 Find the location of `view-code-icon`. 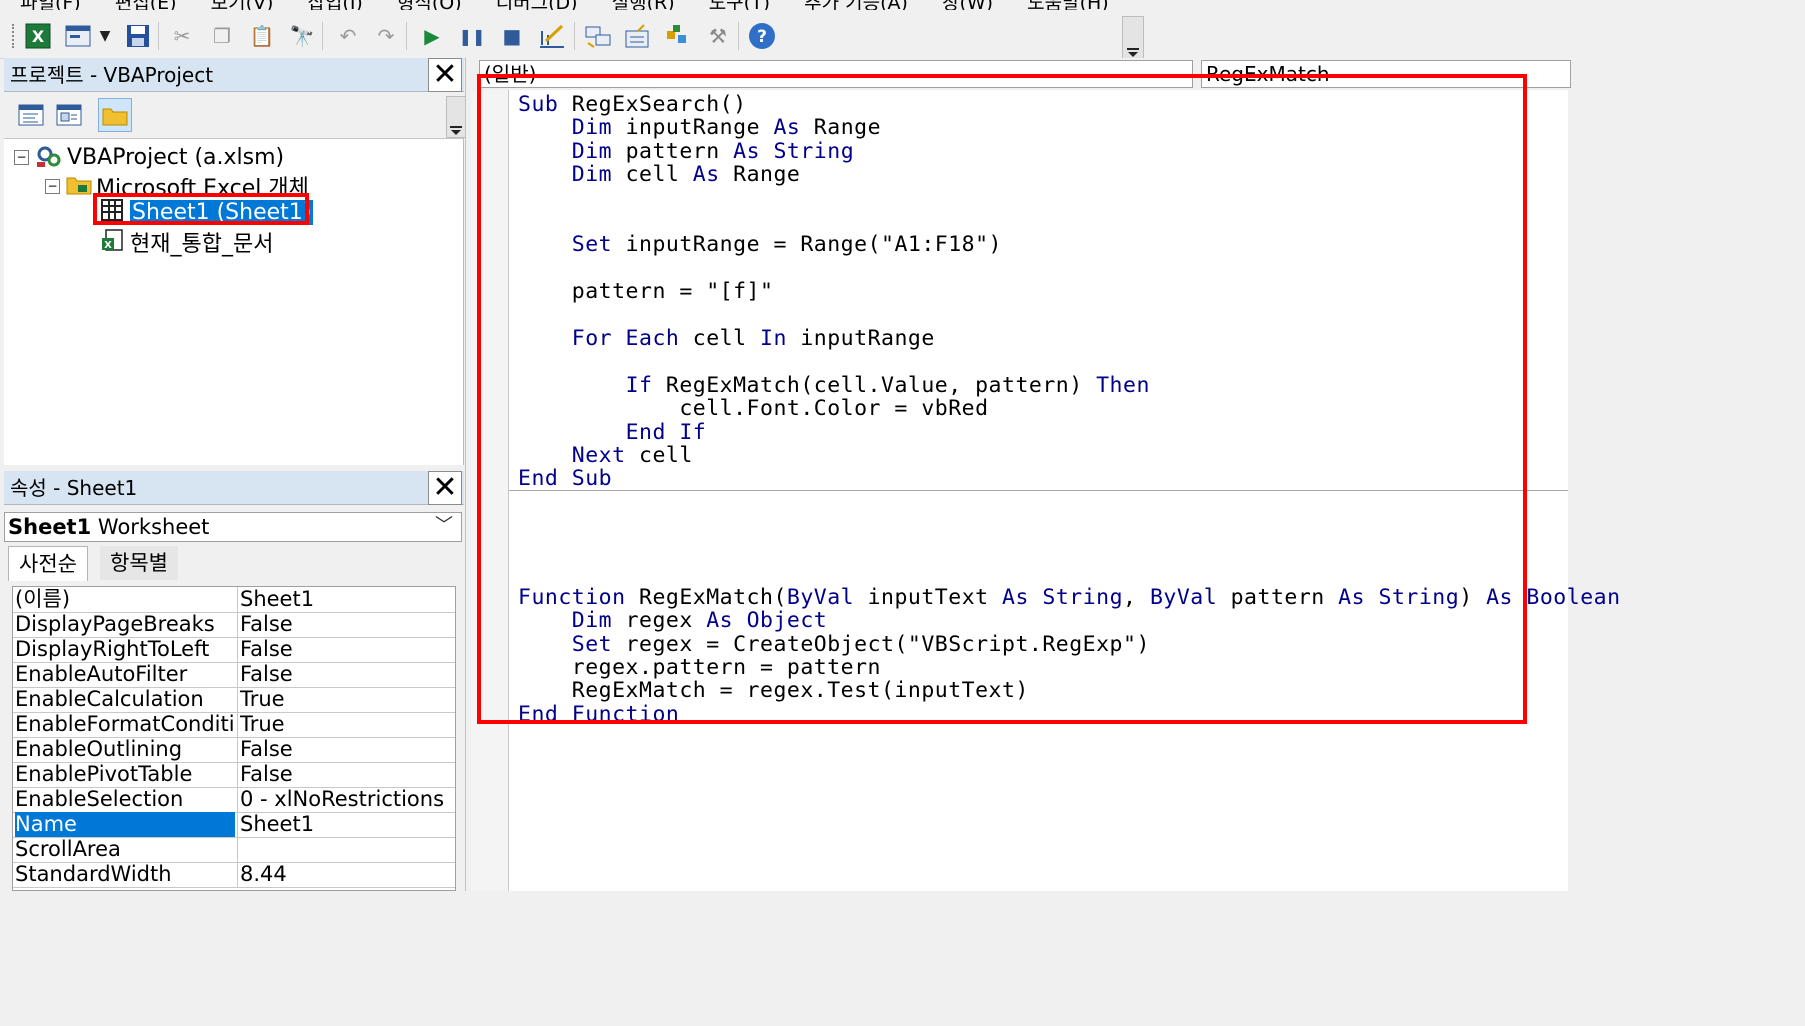

view-code-icon is located at coordinates (31, 115).